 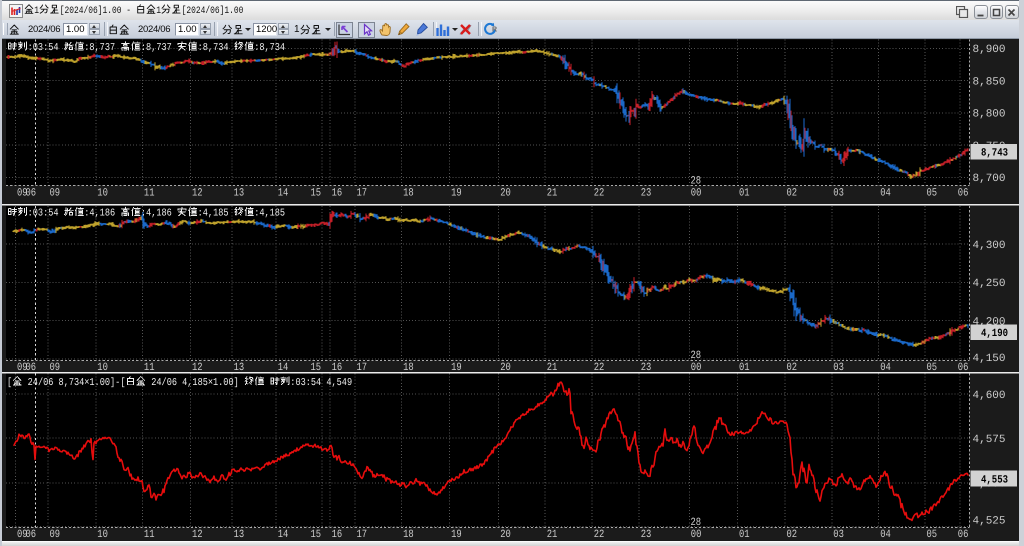 What do you see at coordinates (994, 154) in the screenshot?
I see `svg-text: 8,743` at bounding box center [994, 154].